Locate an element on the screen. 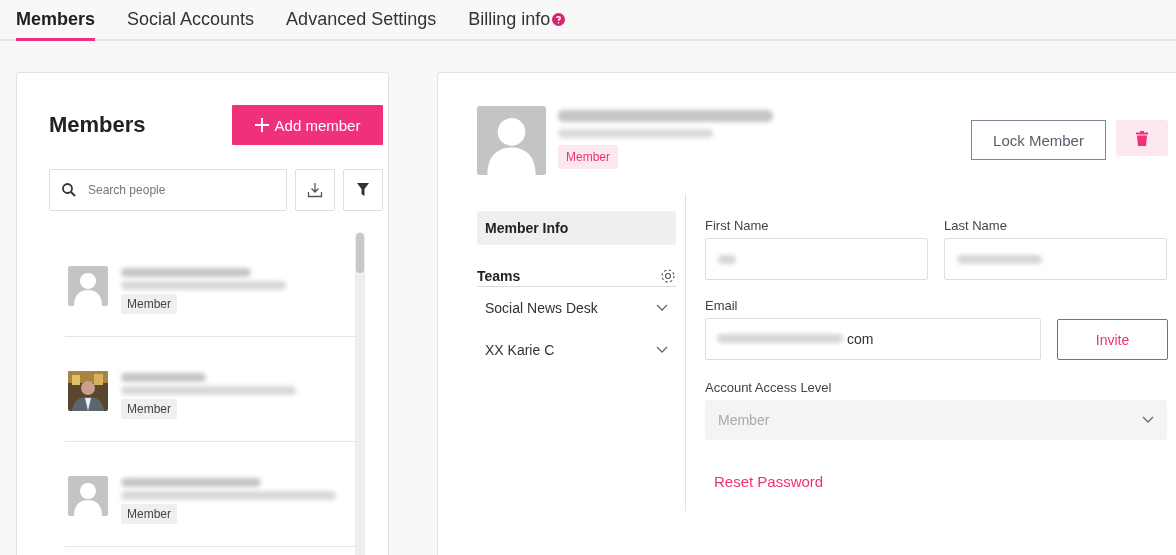  download-button is located at coordinates (315, 190).